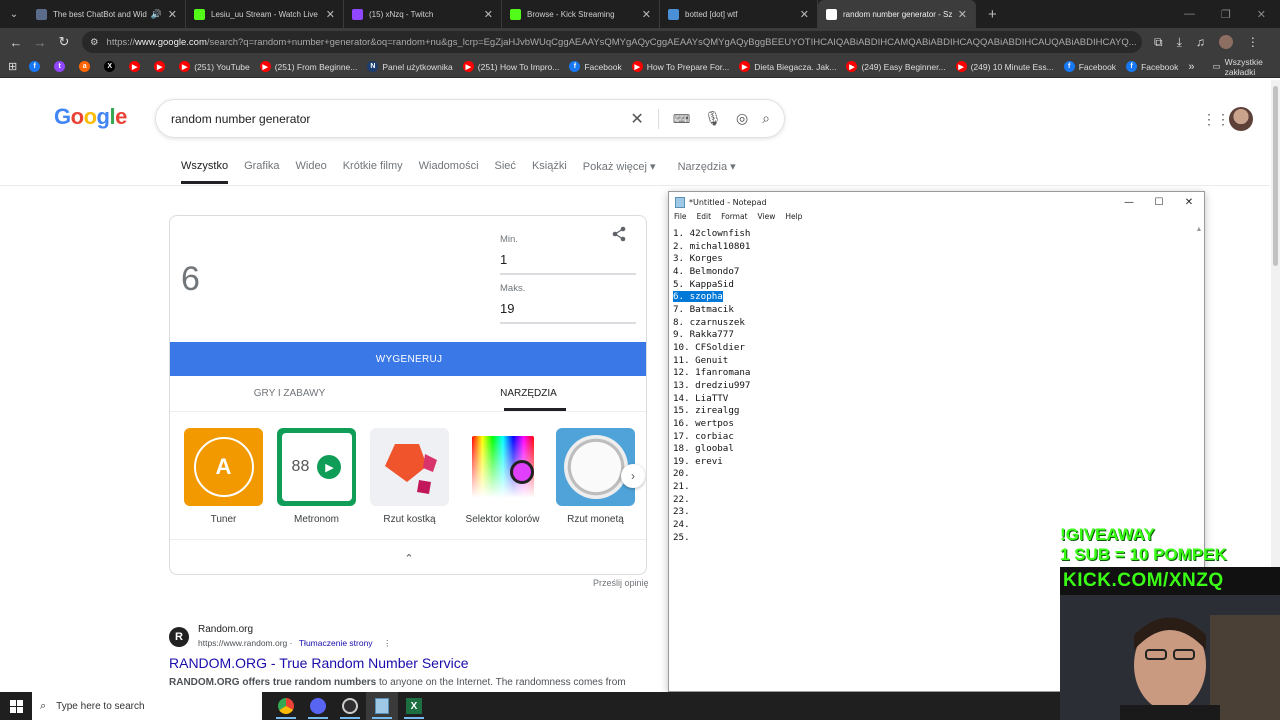  Describe the element at coordinates (86, 66) in the screenshot. I see `bookmark-item: a` at that location.